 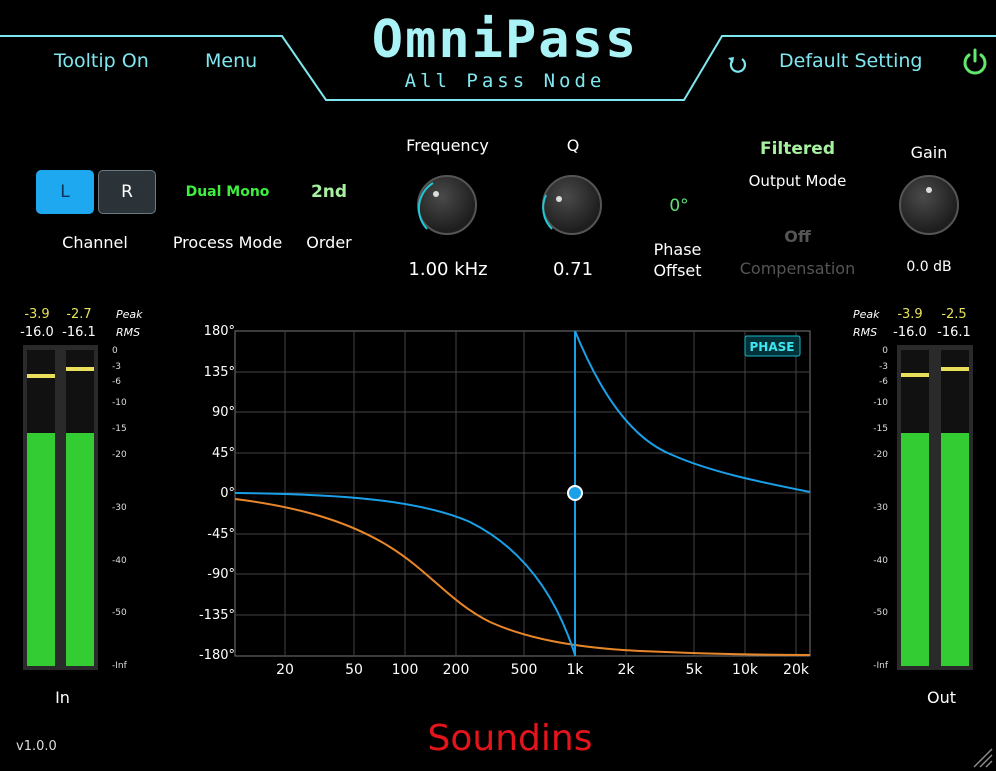 I want to click on out-peak-label: Peak, so click(x=866, y=314).